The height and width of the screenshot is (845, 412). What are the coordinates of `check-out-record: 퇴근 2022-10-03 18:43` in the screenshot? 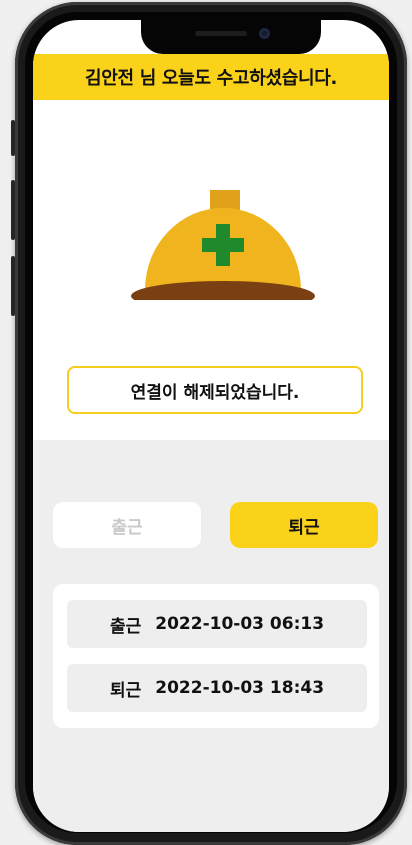 It's located at (217, 688).